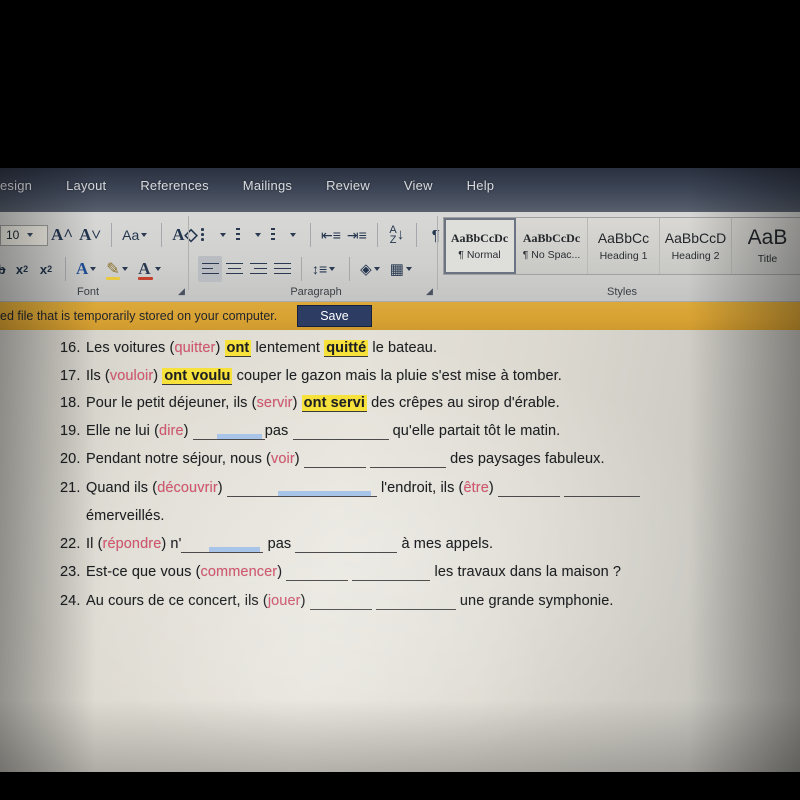  What do you see at coordinates (526, 572) in the screenshot?
I see `sentence-text: les travaux dans la maison ?` at bounding box center [526, 572].